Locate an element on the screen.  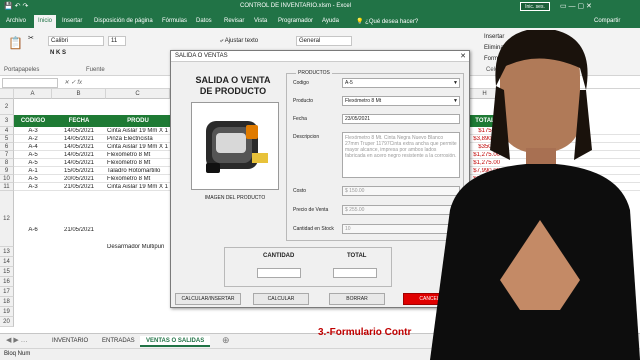
wrap-text-button: ⤶ Ajustar texto is located at coordinates (239, 41).